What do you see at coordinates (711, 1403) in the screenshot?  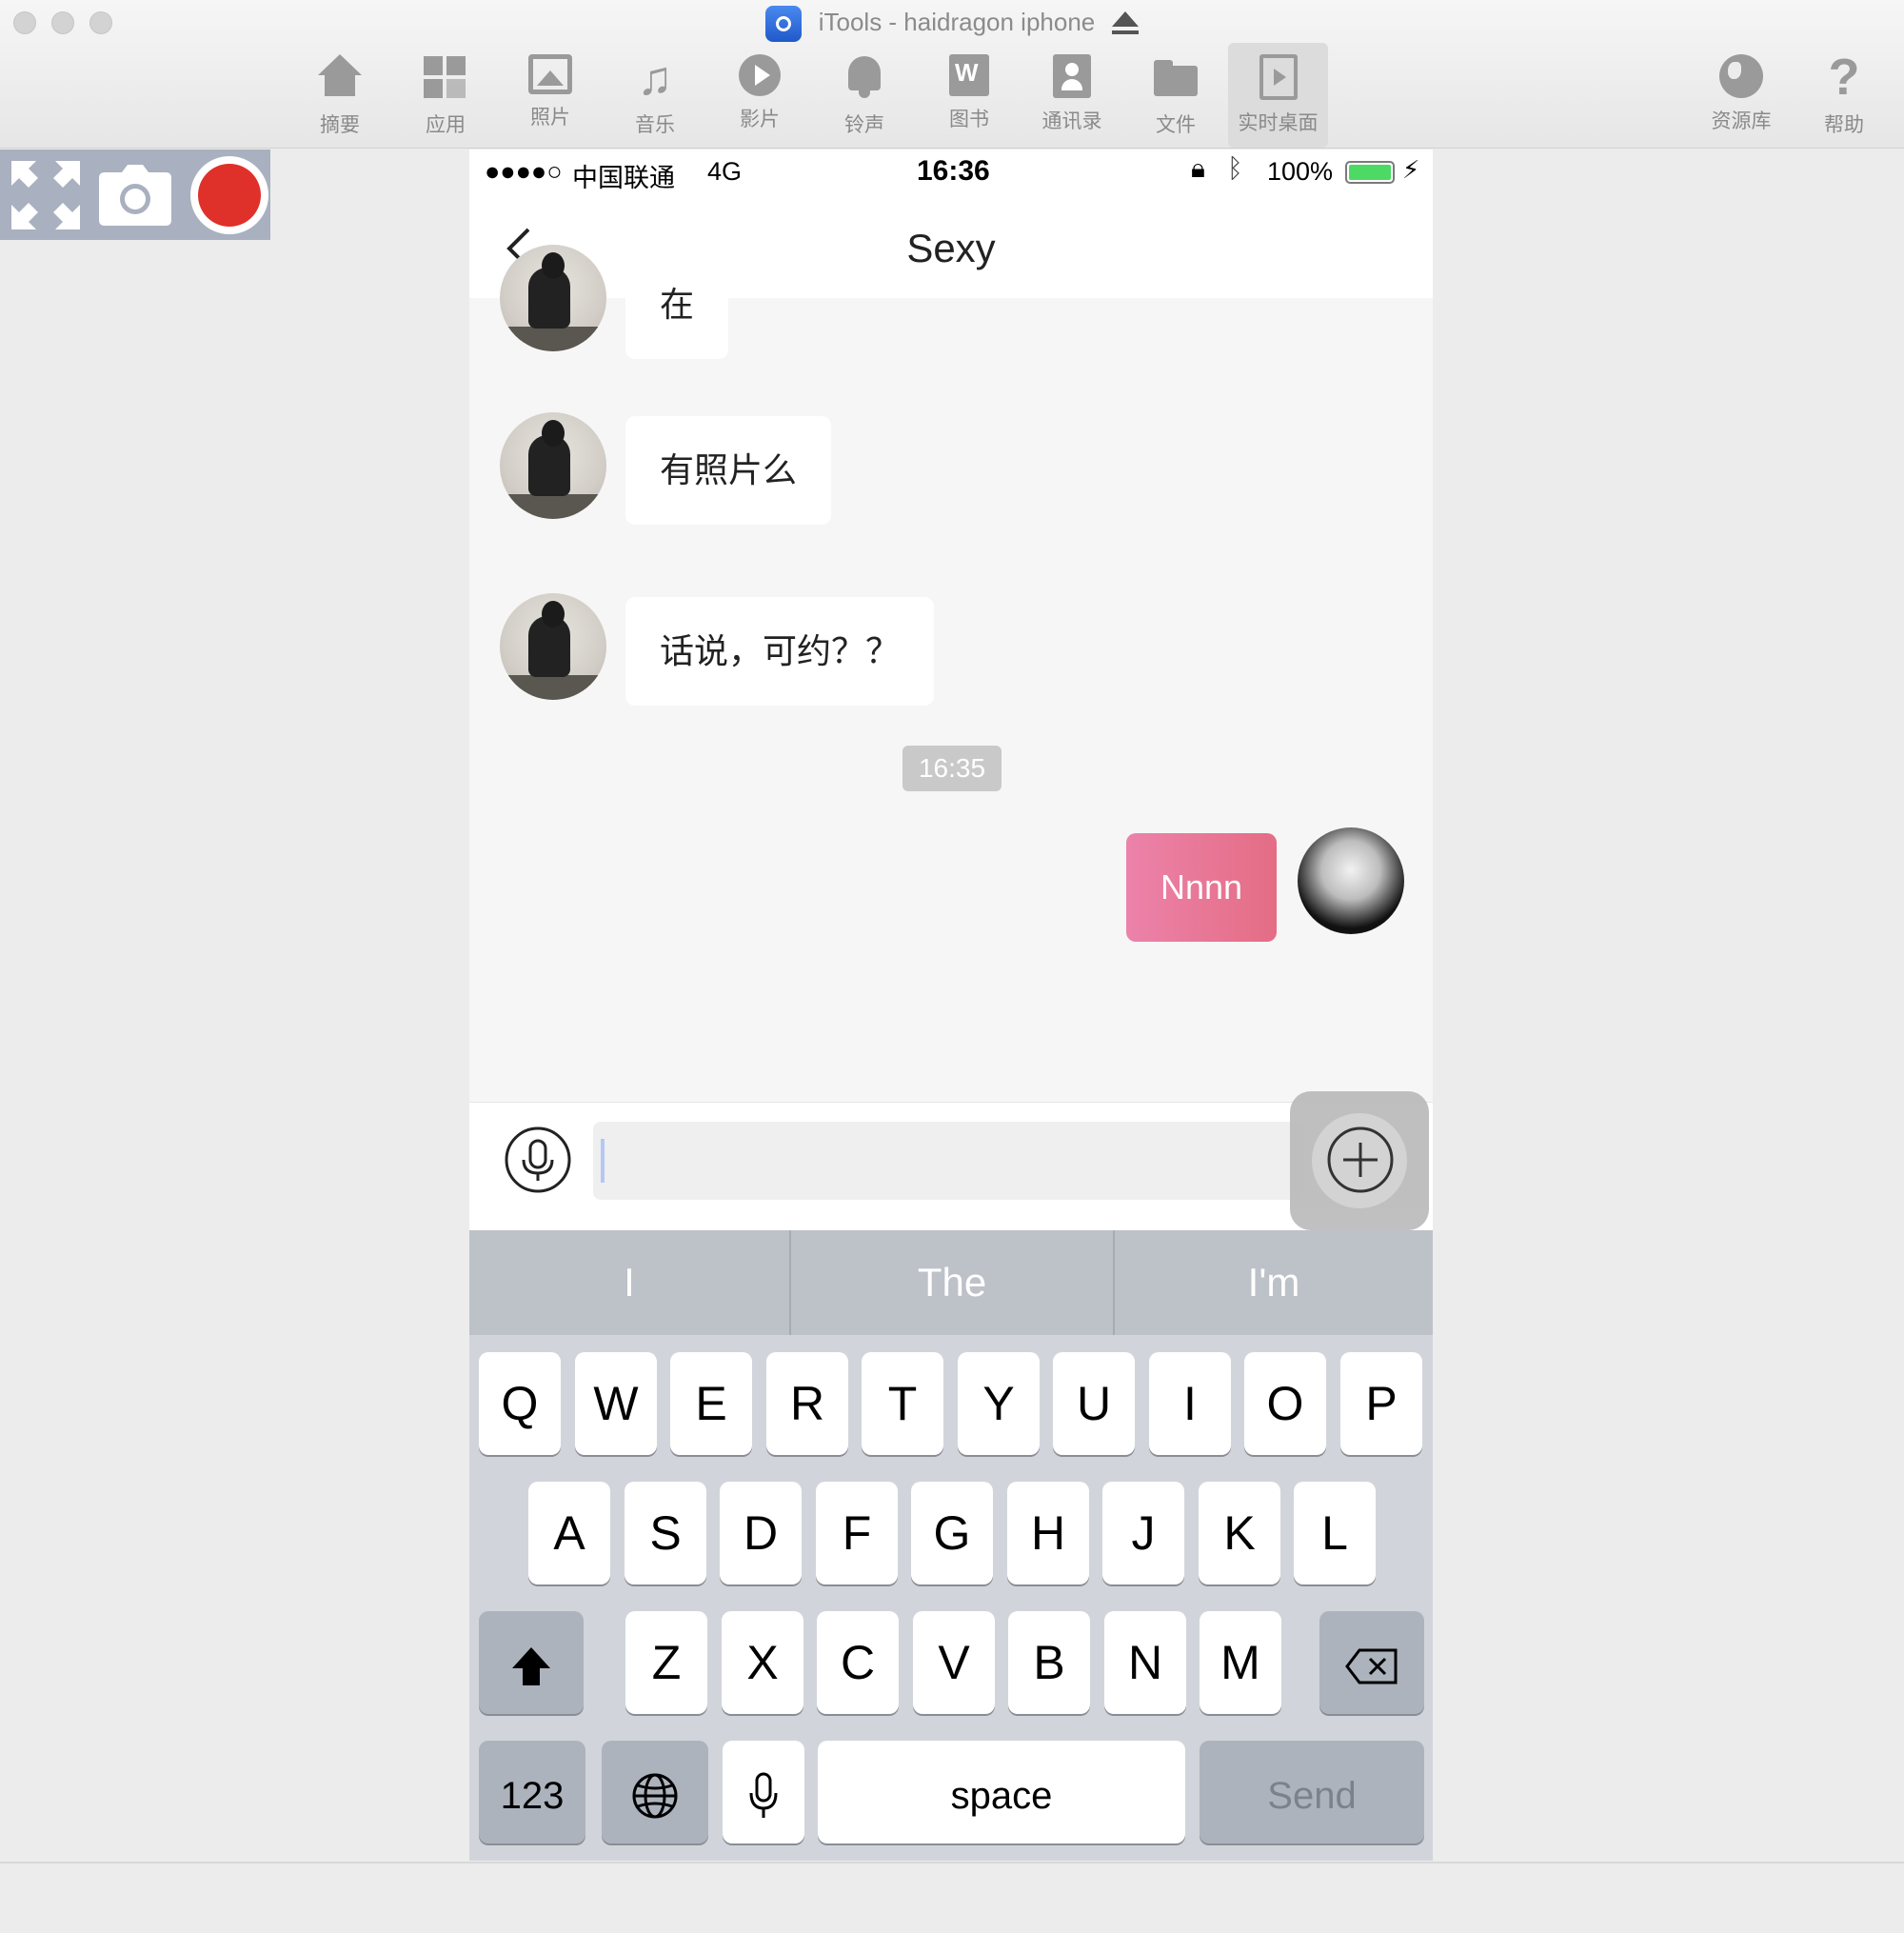 I see `key-e: E` at bounding box center [711, 1403].